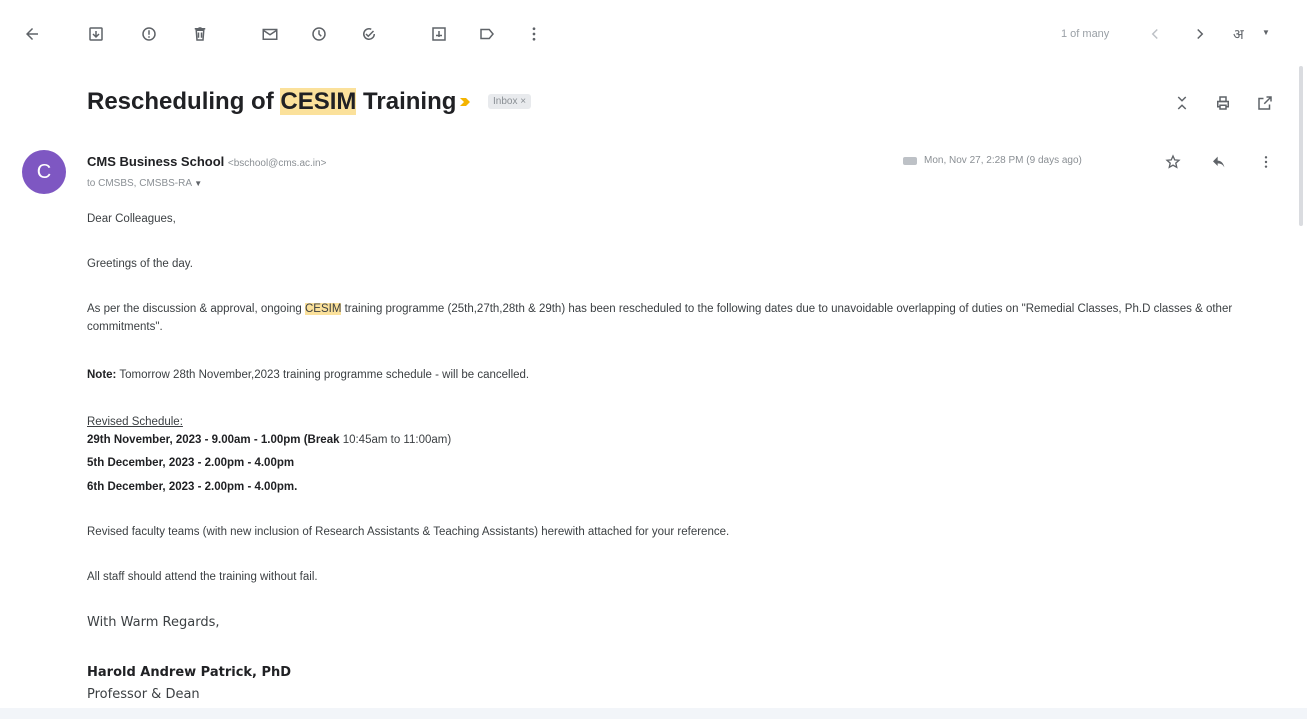 The height and width of the screenshot is (719, 1307). What do you see at coordinates (1003, 160) in the screenshot?
I see `date-text: Mon, Nov 27, 2:28 PM (9 days ago)` at bounding box center [1003, 160].